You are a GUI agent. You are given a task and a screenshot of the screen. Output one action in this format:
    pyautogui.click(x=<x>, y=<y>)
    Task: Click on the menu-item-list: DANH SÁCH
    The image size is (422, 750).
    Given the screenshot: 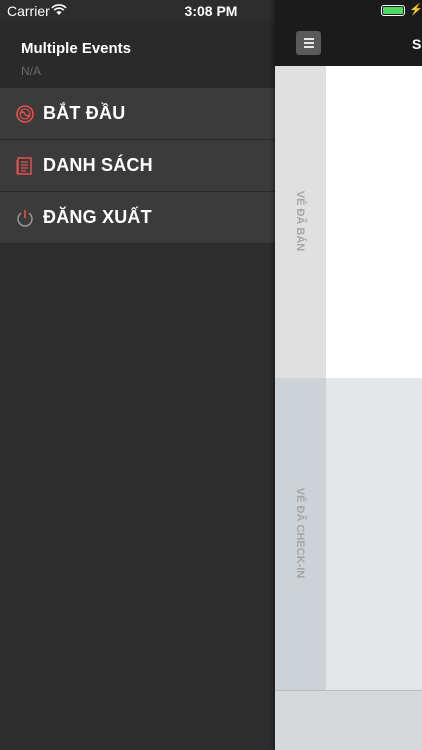 What is the action you would take?
    pyautogui.click(x=137, y=166)
    